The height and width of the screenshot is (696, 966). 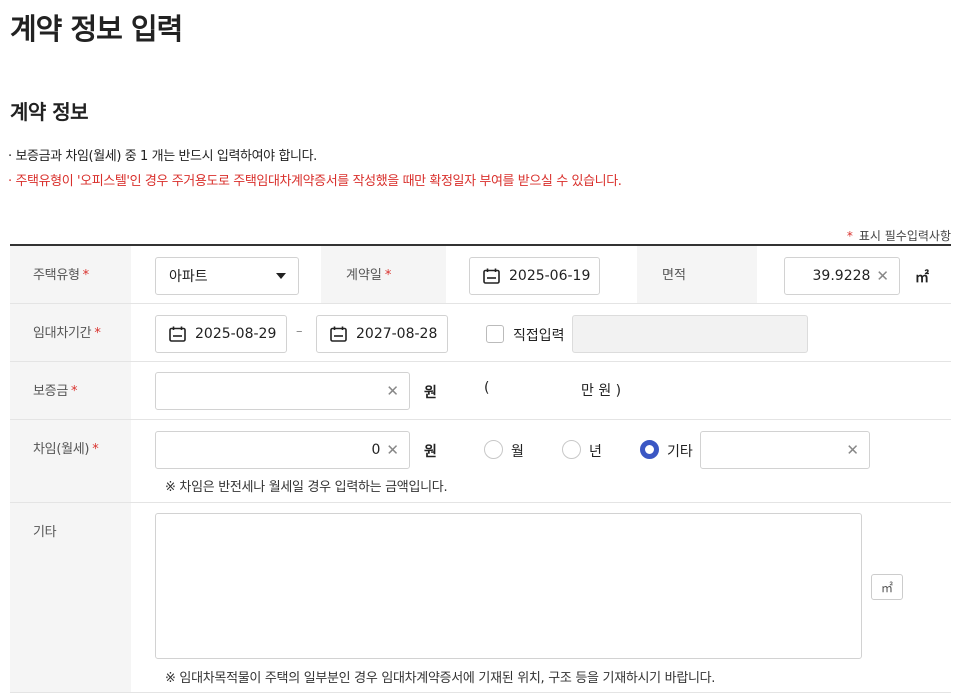 I want to click on direct-input-label: 직접입력, so click(x=539, y=336).